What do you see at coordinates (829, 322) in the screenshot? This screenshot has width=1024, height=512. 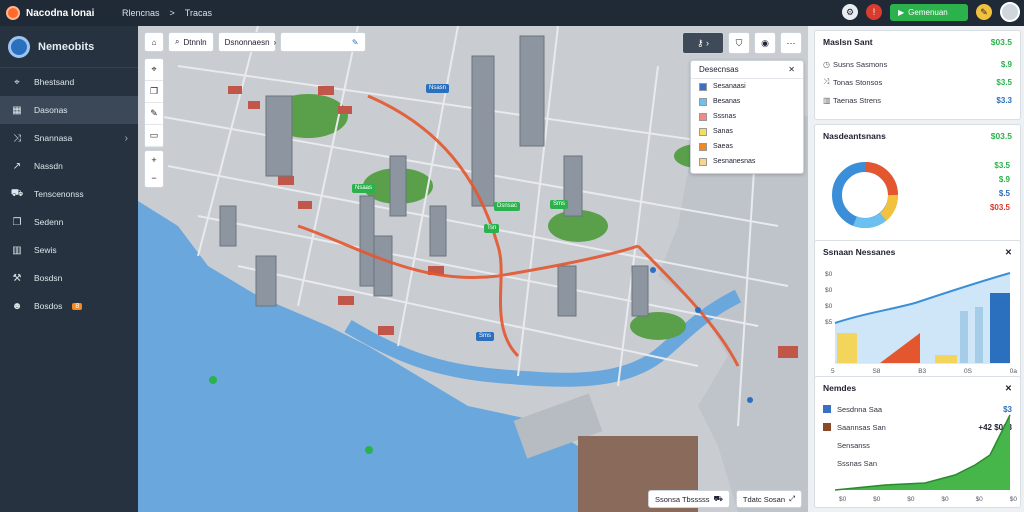 I see `y-tick-label: $5` at bounding box center [829, 322].